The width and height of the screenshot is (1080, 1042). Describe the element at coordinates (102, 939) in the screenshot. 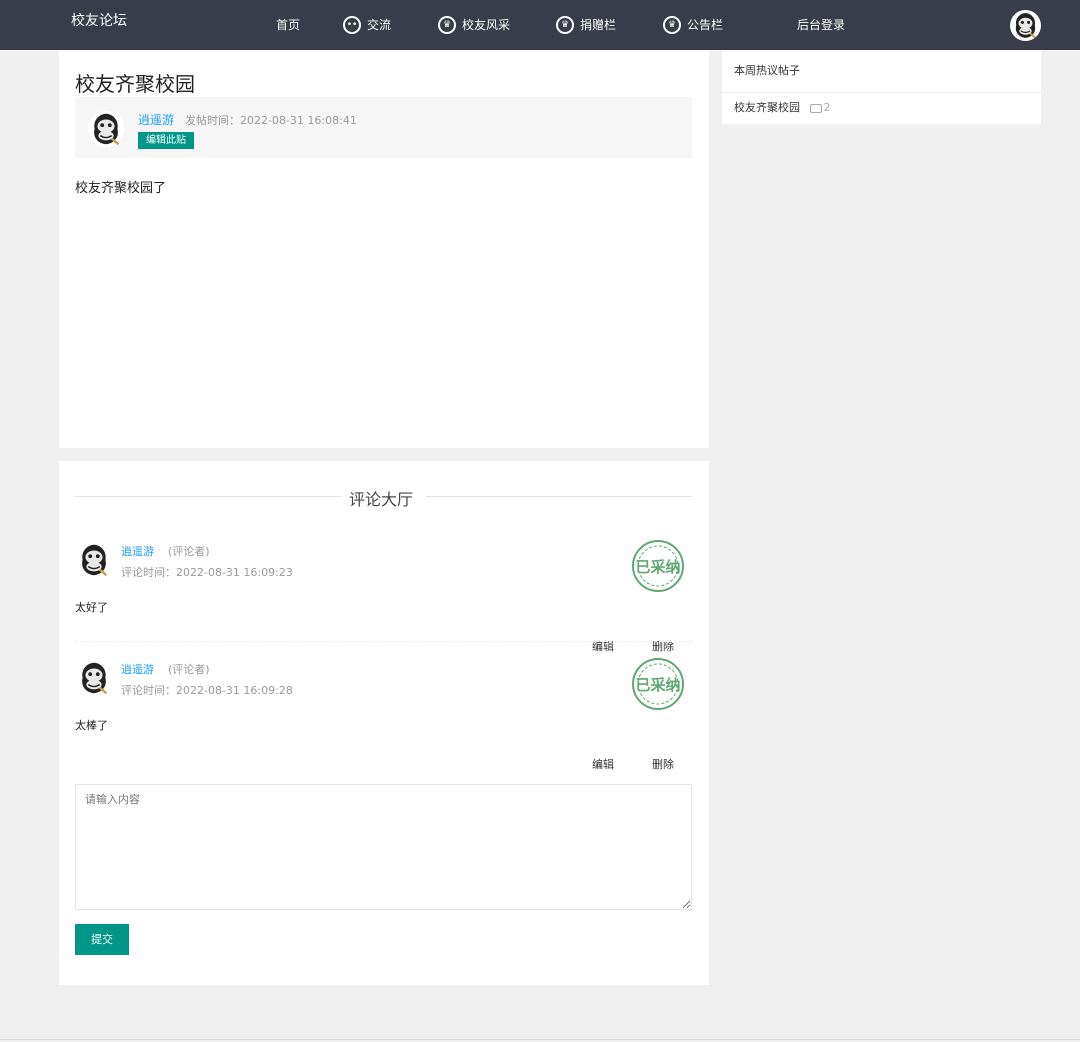

I see `submit-button: 提交` at that location.